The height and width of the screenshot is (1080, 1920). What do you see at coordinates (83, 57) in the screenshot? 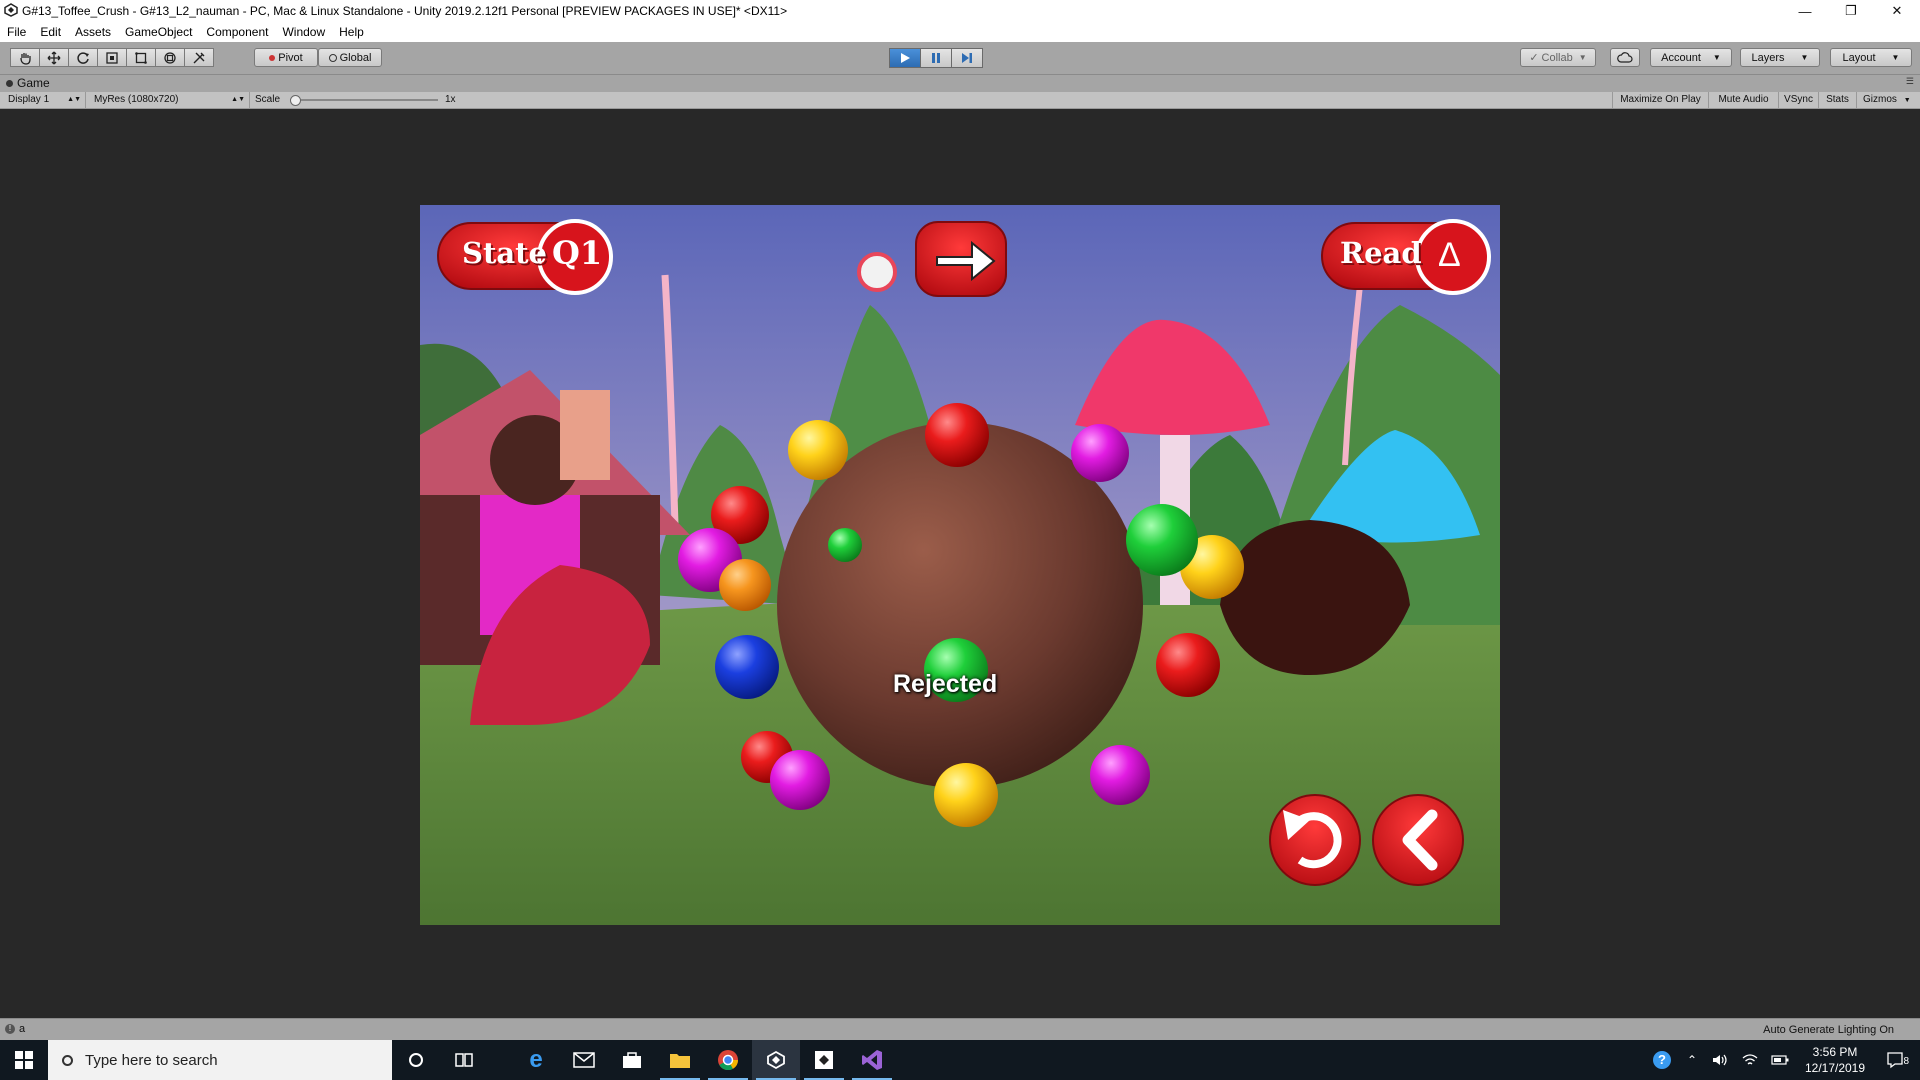
I see `rotate-tool-icon` at bounding box center [83, 57].